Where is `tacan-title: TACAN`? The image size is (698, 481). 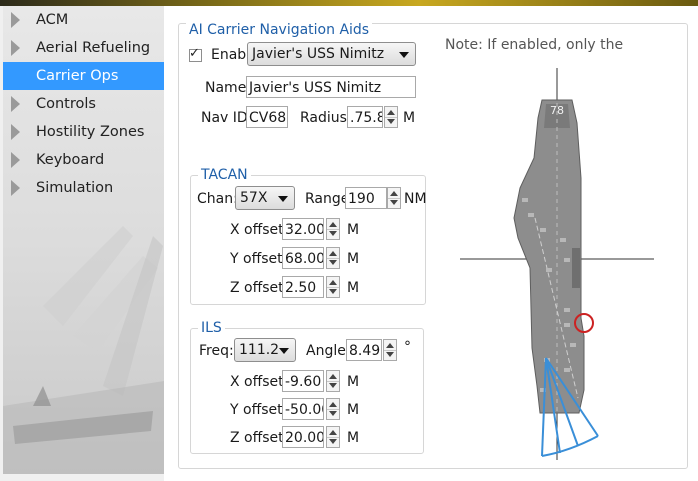
tacan-title: TACAN is located at coordinates (224, 175).